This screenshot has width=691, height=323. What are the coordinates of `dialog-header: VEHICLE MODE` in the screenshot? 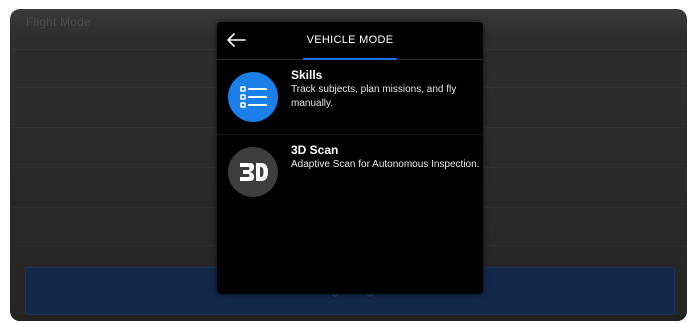 It's located at (350, 41).